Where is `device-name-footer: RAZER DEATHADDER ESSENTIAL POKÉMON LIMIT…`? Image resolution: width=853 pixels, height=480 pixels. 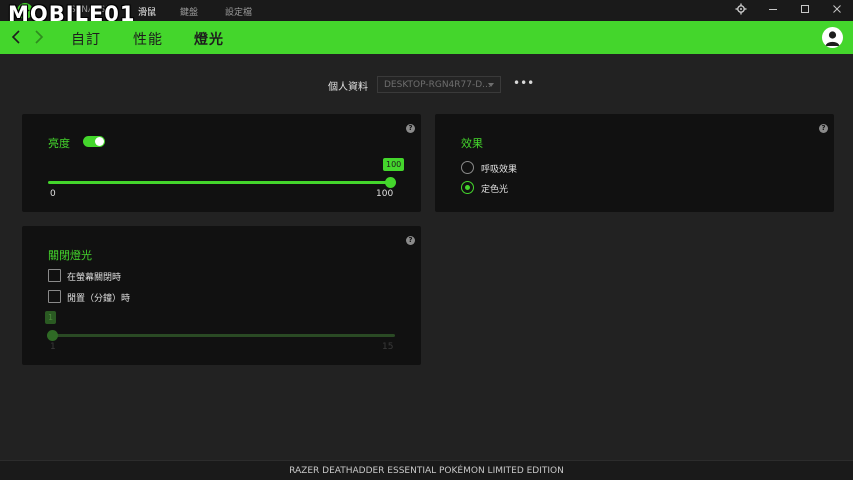 device-name-footer: RAZER DEATHADDER ESSENTIAL POKÉMON LIMIT… is located at coordinates (426, 470).